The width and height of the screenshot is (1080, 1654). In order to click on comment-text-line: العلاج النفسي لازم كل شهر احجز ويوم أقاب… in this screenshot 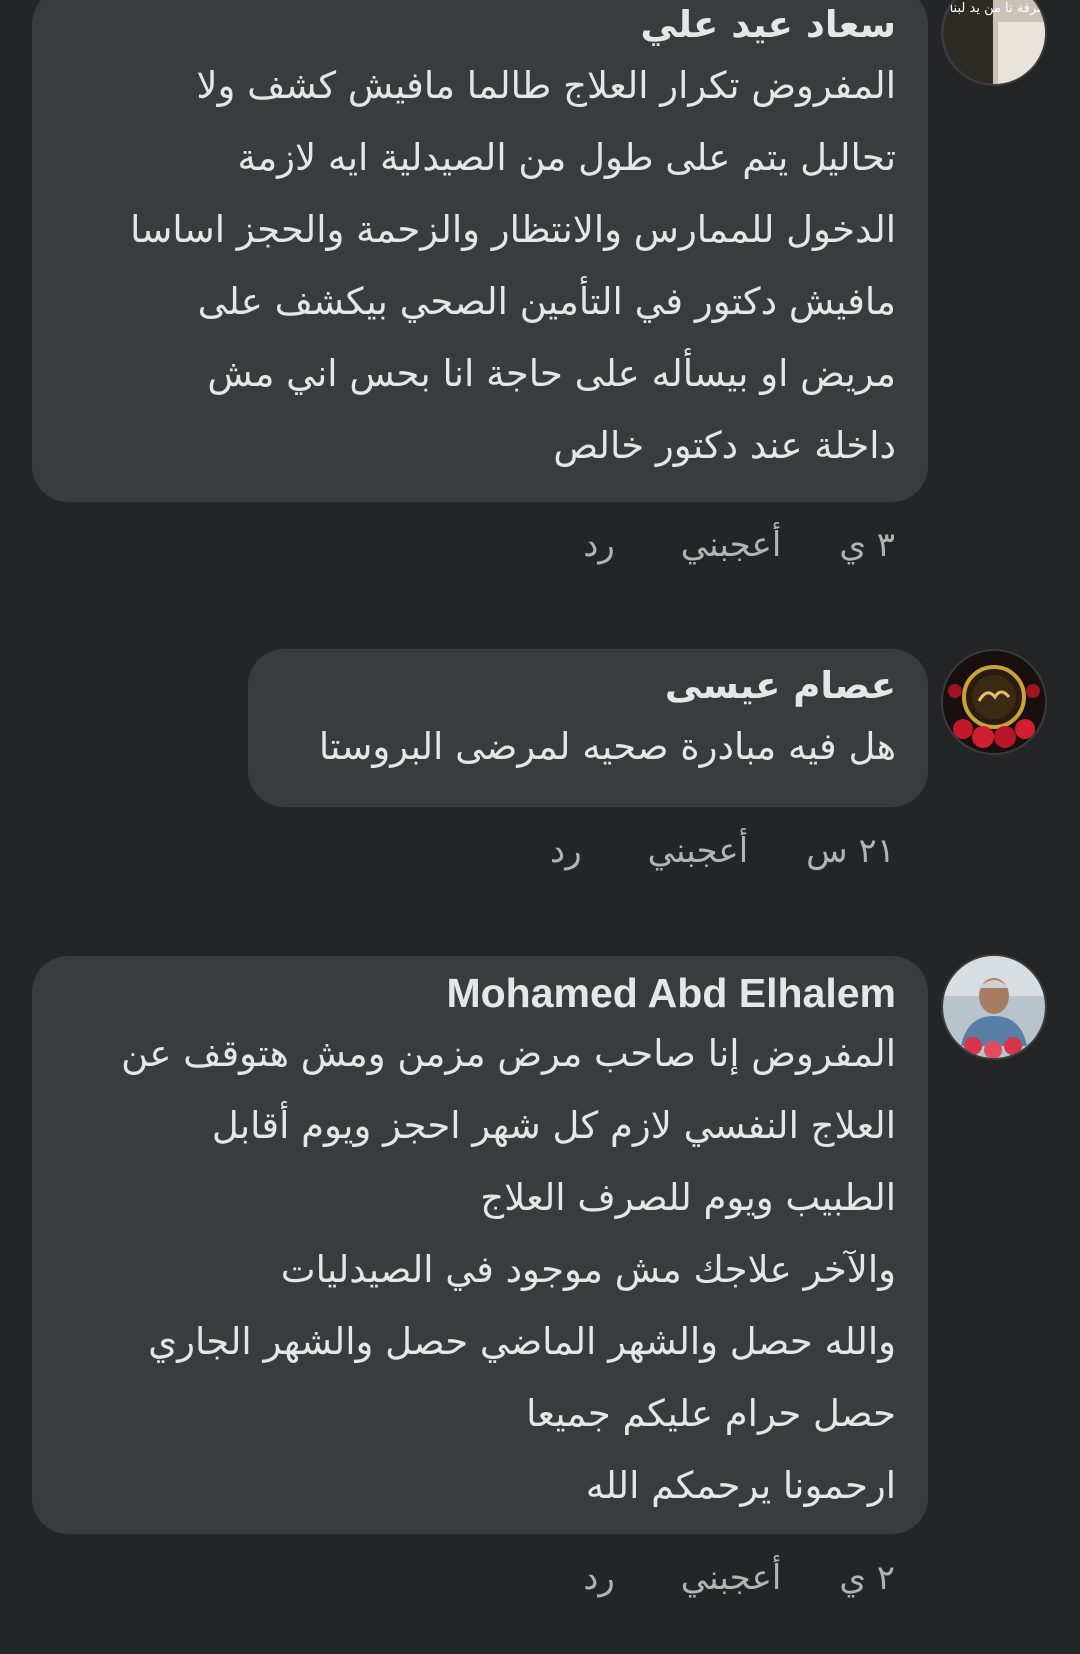, I will do `click(553, 1125)`.